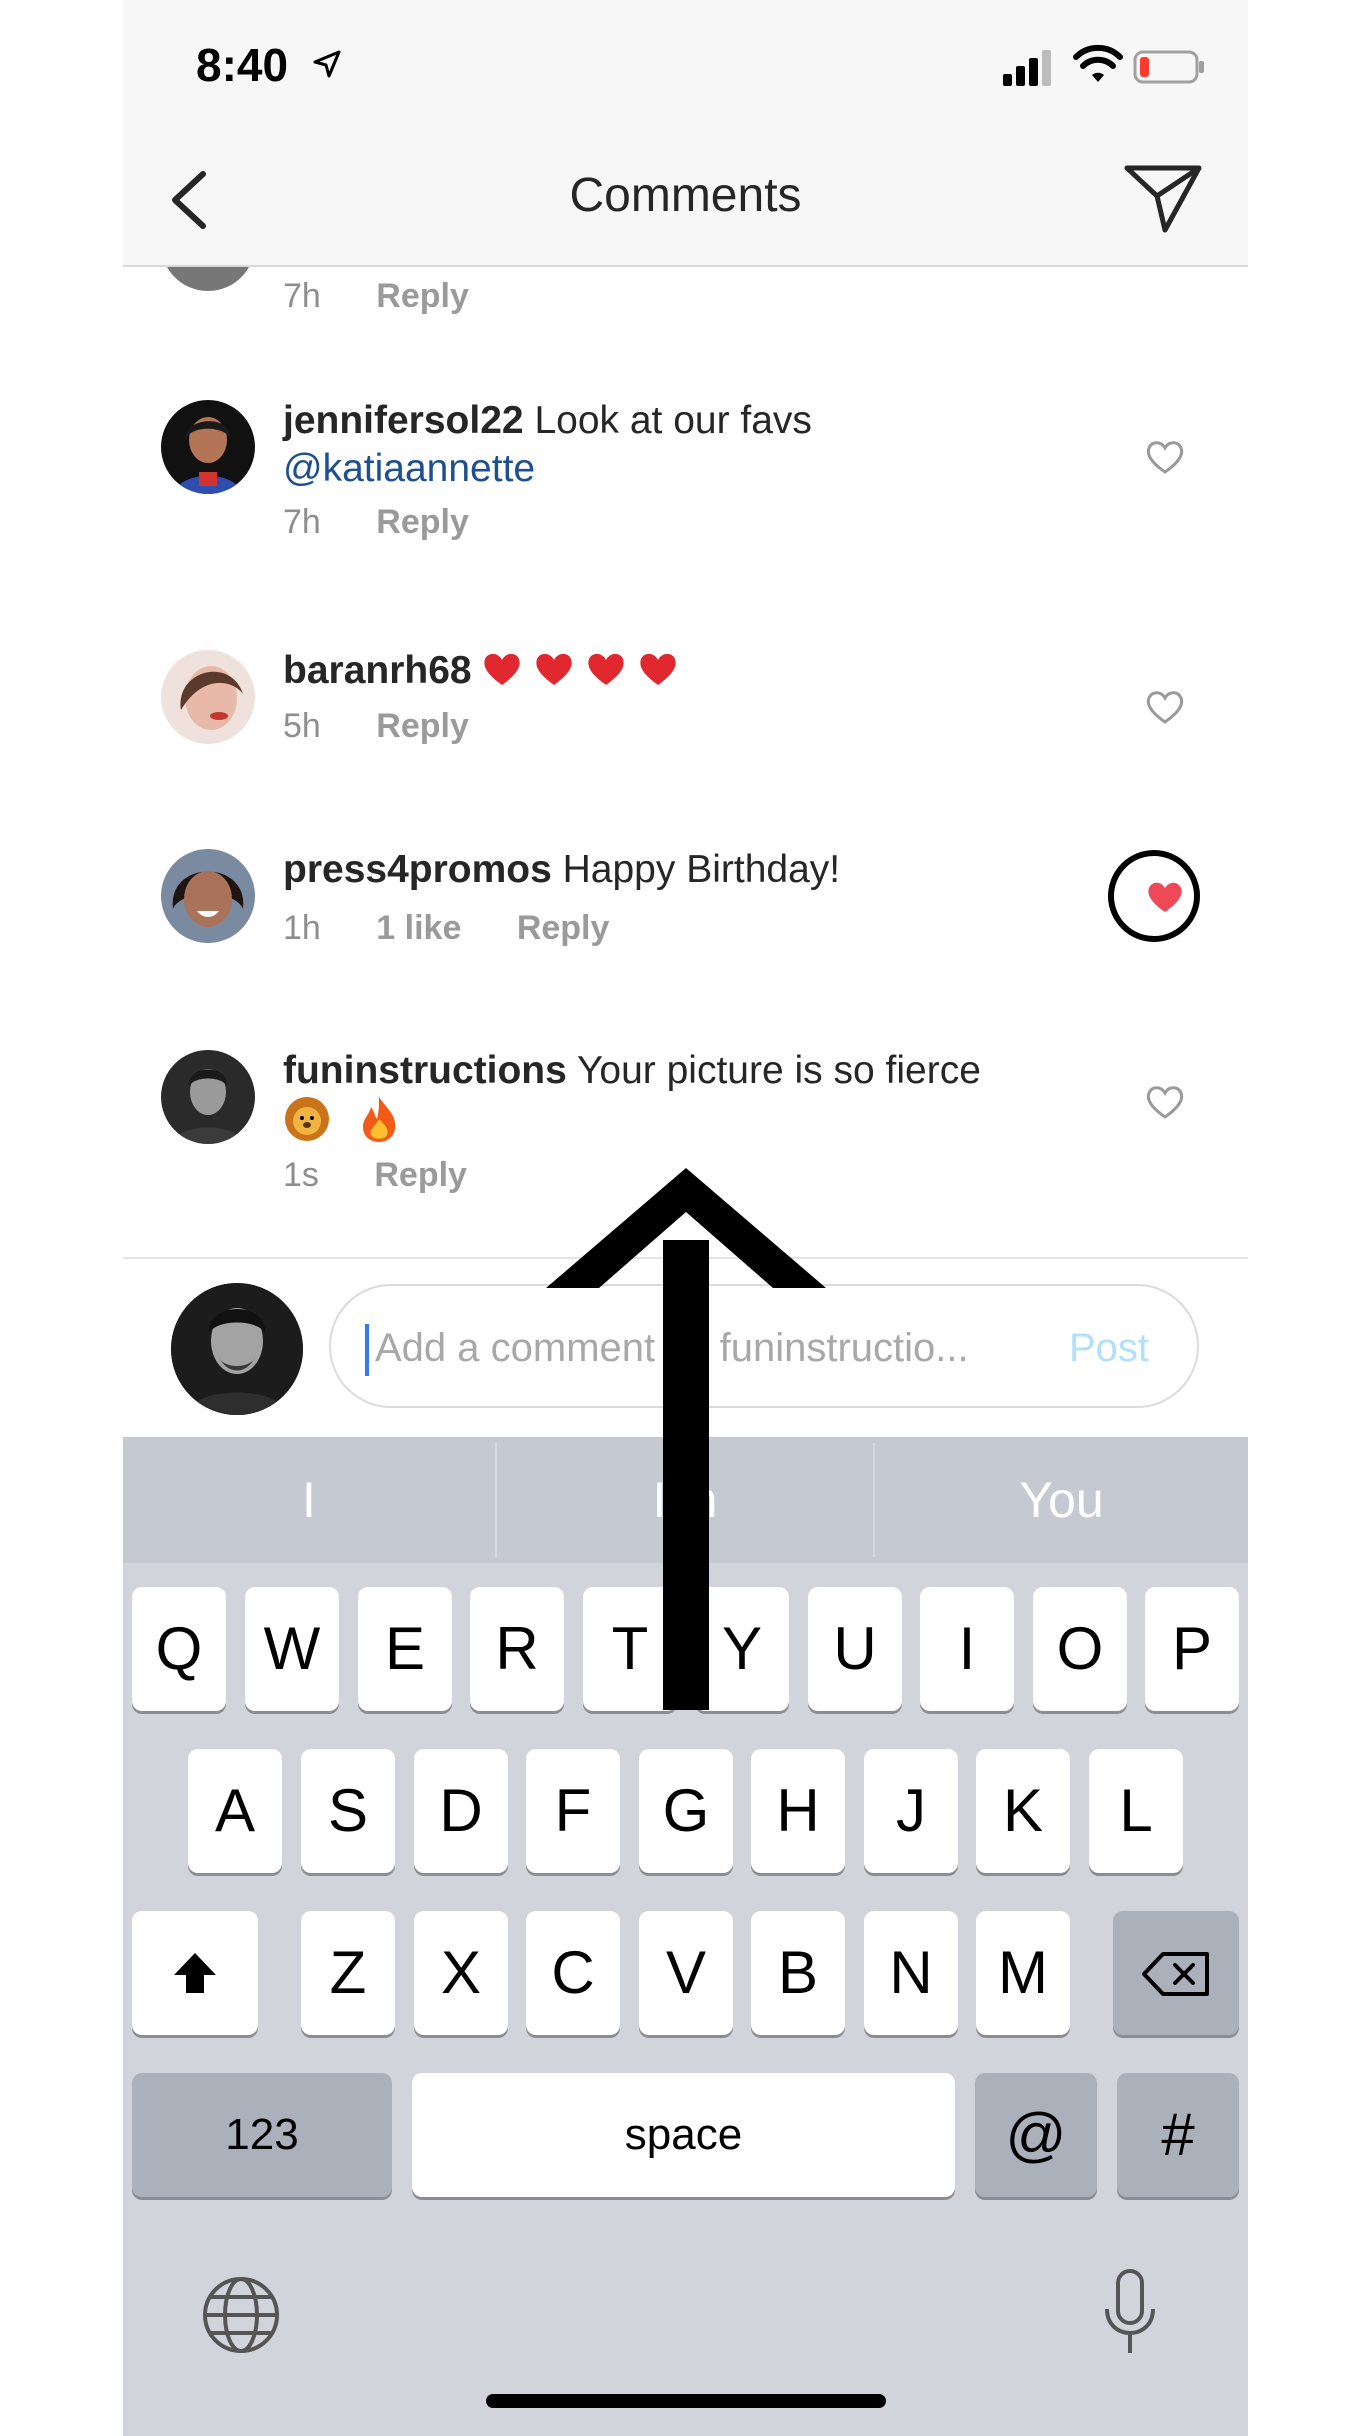  I want to click on comment-input-bar: Add a comment as funinstructio... Post, so click(685, 1348).